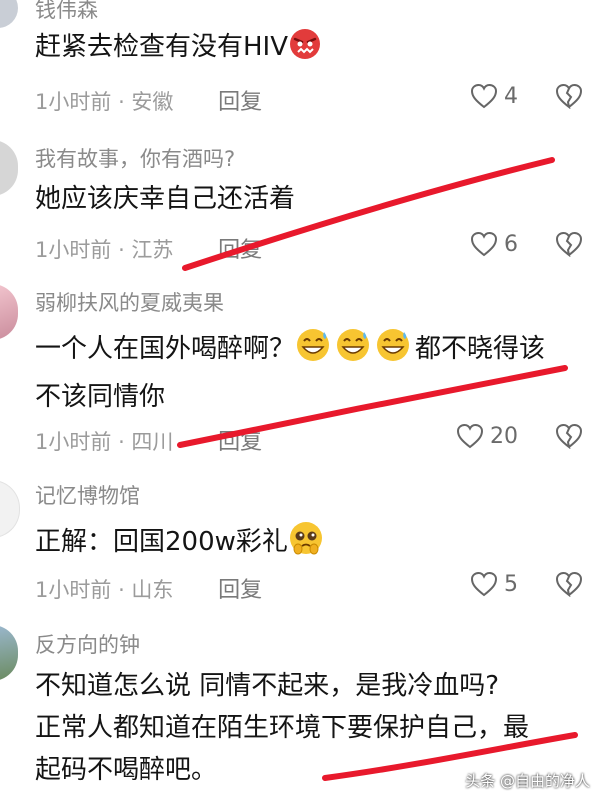 This screenshot has width=600, height=803. Describe the element at coordinates (129, 302) in the screenshot. I see `username: 弱柳扶风的夏威夷果` at that location.